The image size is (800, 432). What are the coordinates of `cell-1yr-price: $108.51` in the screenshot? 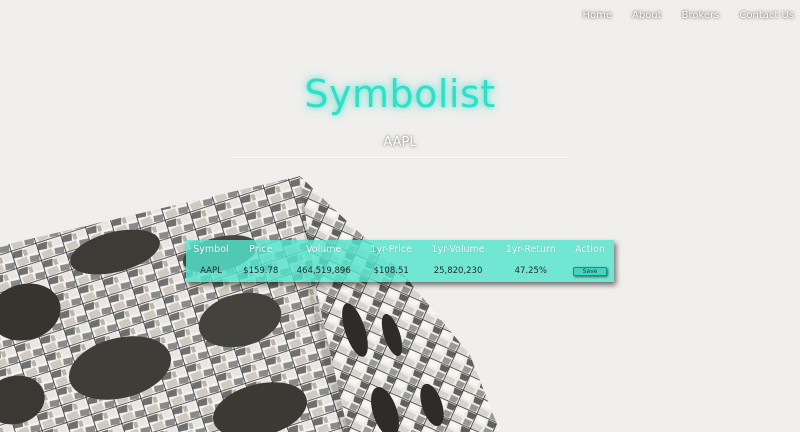 It's located at (391, 270).